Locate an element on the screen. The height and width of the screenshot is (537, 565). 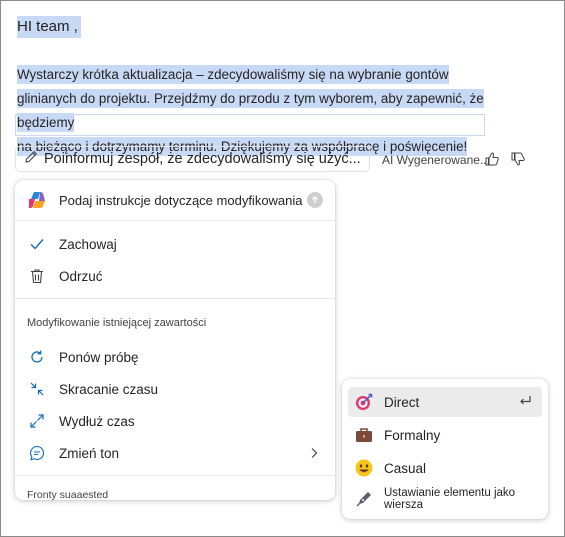
tone-option-label: Direct is located at coordinates (402, 402).